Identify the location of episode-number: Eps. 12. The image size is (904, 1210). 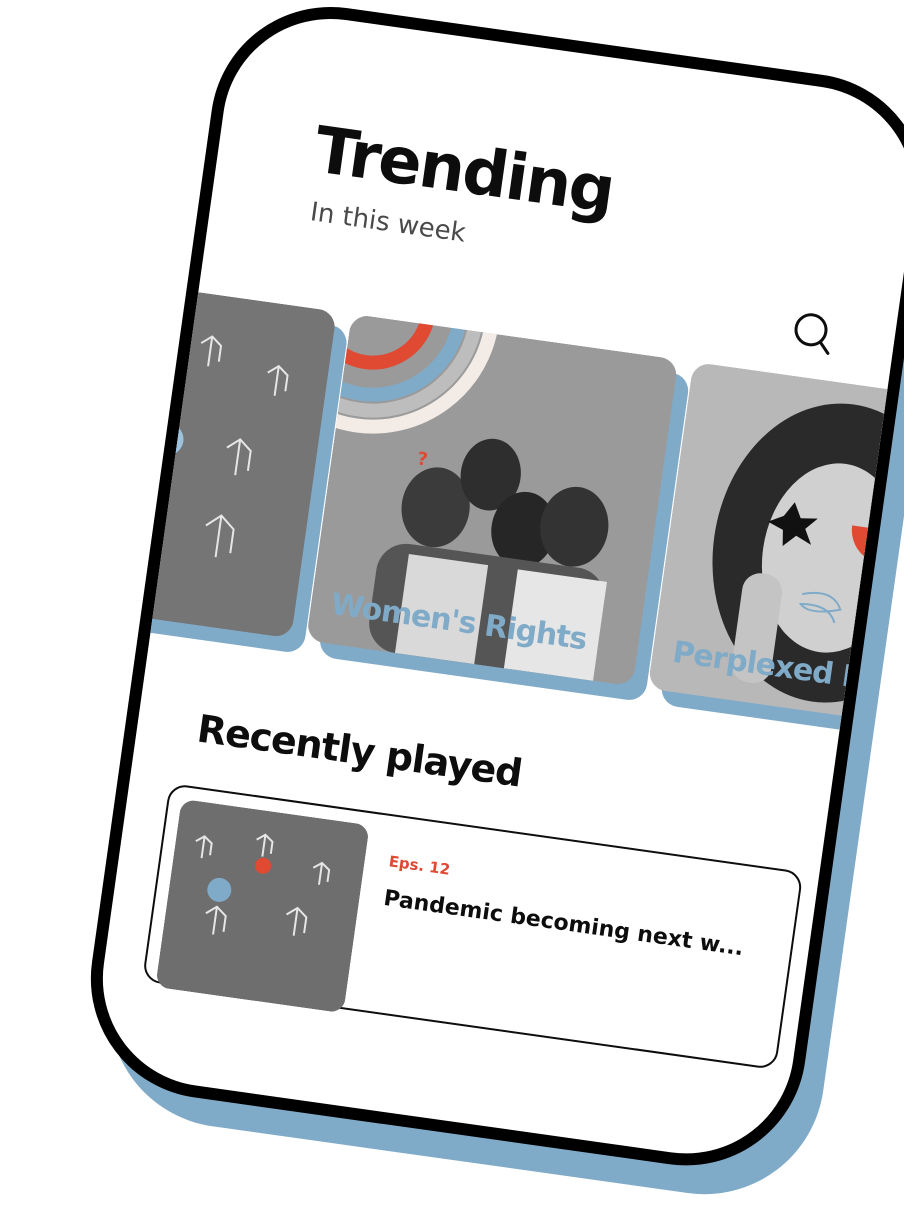
(419, 865).